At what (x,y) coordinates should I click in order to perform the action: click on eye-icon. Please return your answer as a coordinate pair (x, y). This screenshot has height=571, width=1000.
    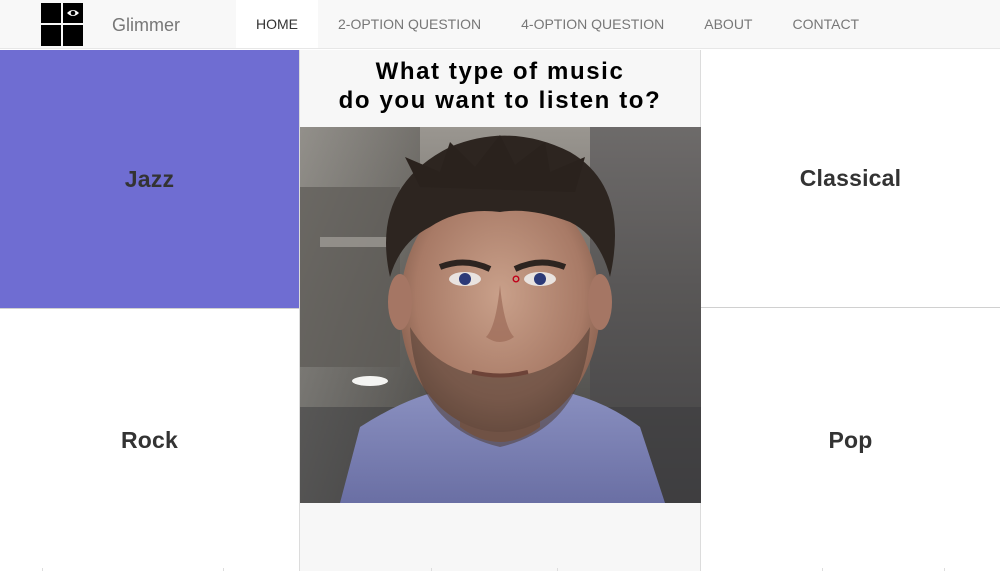
    Looking at the image, I should click on (73, 13).